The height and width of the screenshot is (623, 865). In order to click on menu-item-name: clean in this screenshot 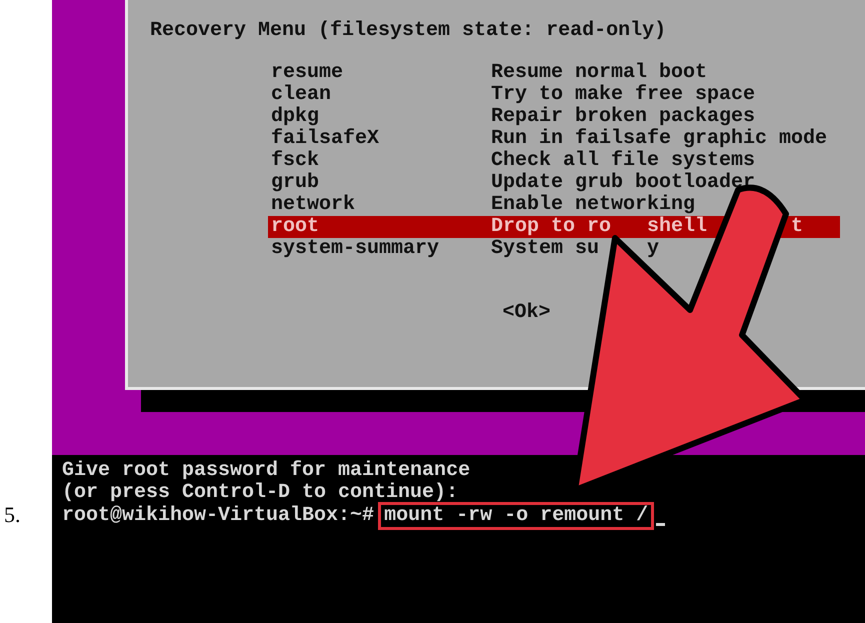, I will do `click(301, 95)`.